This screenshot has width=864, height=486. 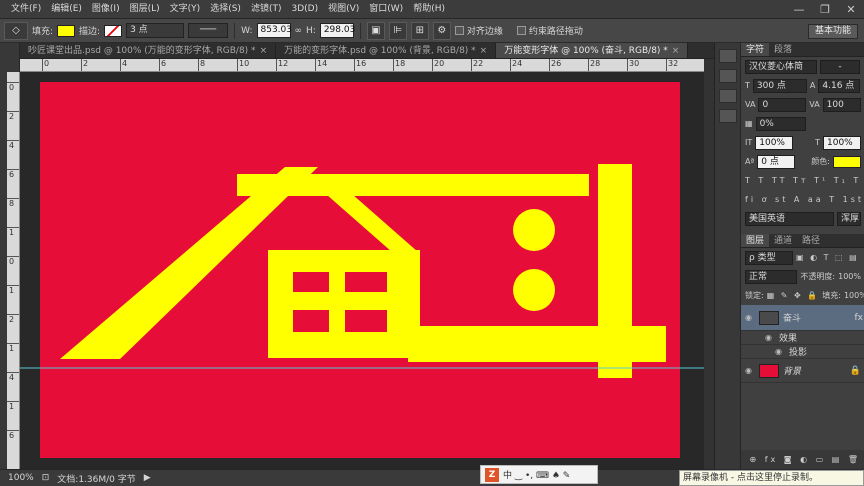 What do you see at coordinates (727, 96) in the screenshot?
I see `adjust-icon` at bounding box center [727, 96].